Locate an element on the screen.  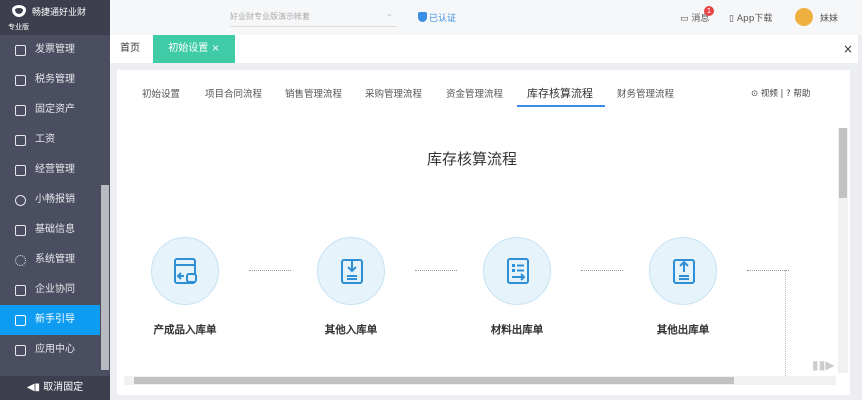
phone-icon: ▯ is located at coordinates (731, 19).